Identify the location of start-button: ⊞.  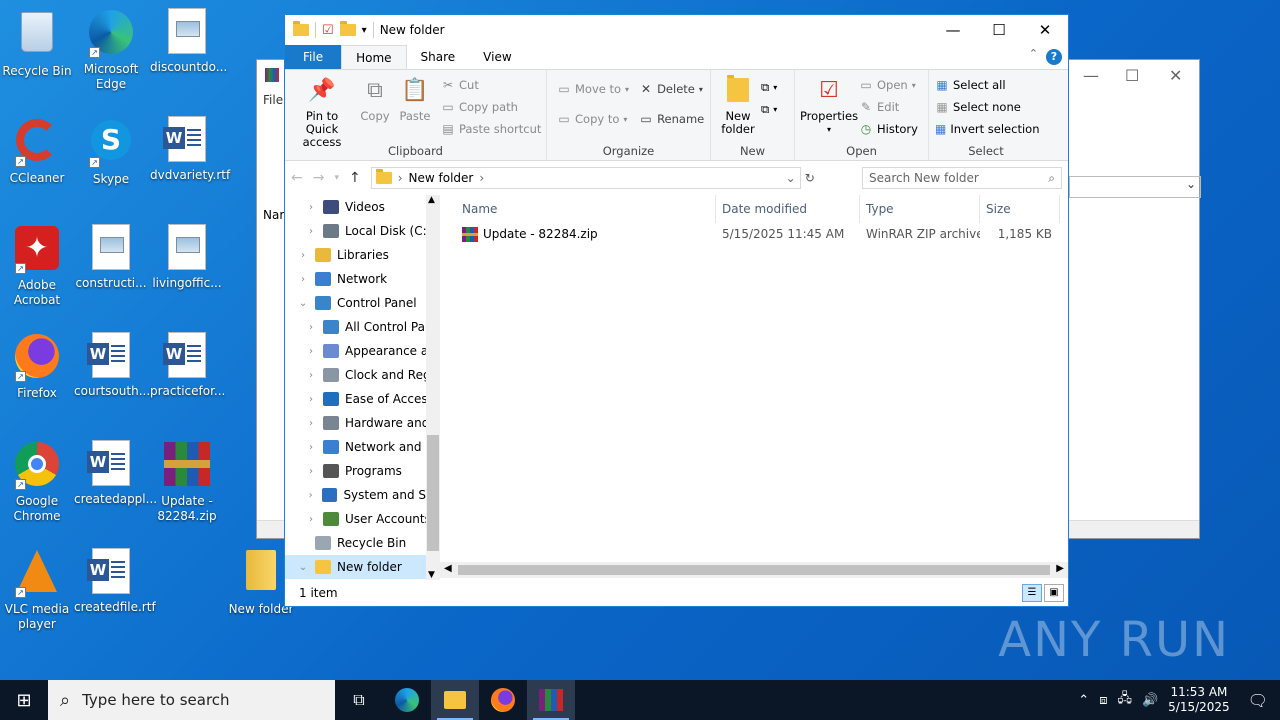
(24, 700).